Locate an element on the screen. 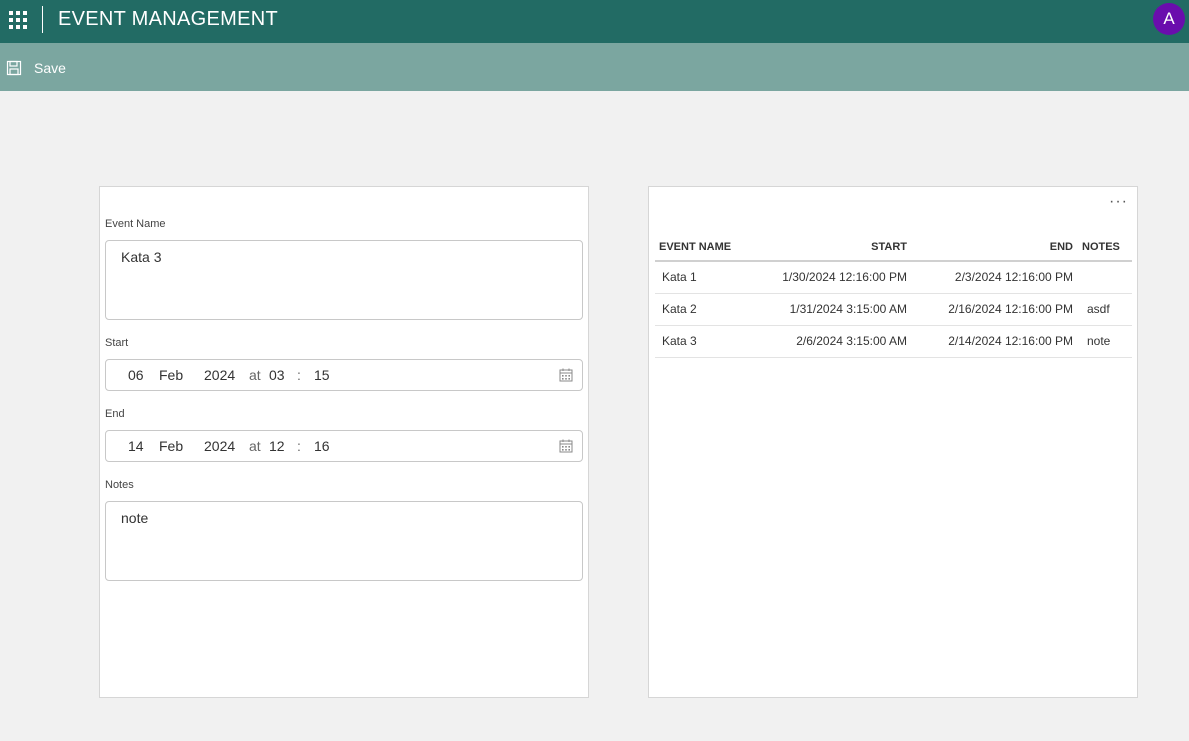 Image resolution: width=1189 pixels, height=741 pixels. save-button: Save is located at coordinates (36, 68).